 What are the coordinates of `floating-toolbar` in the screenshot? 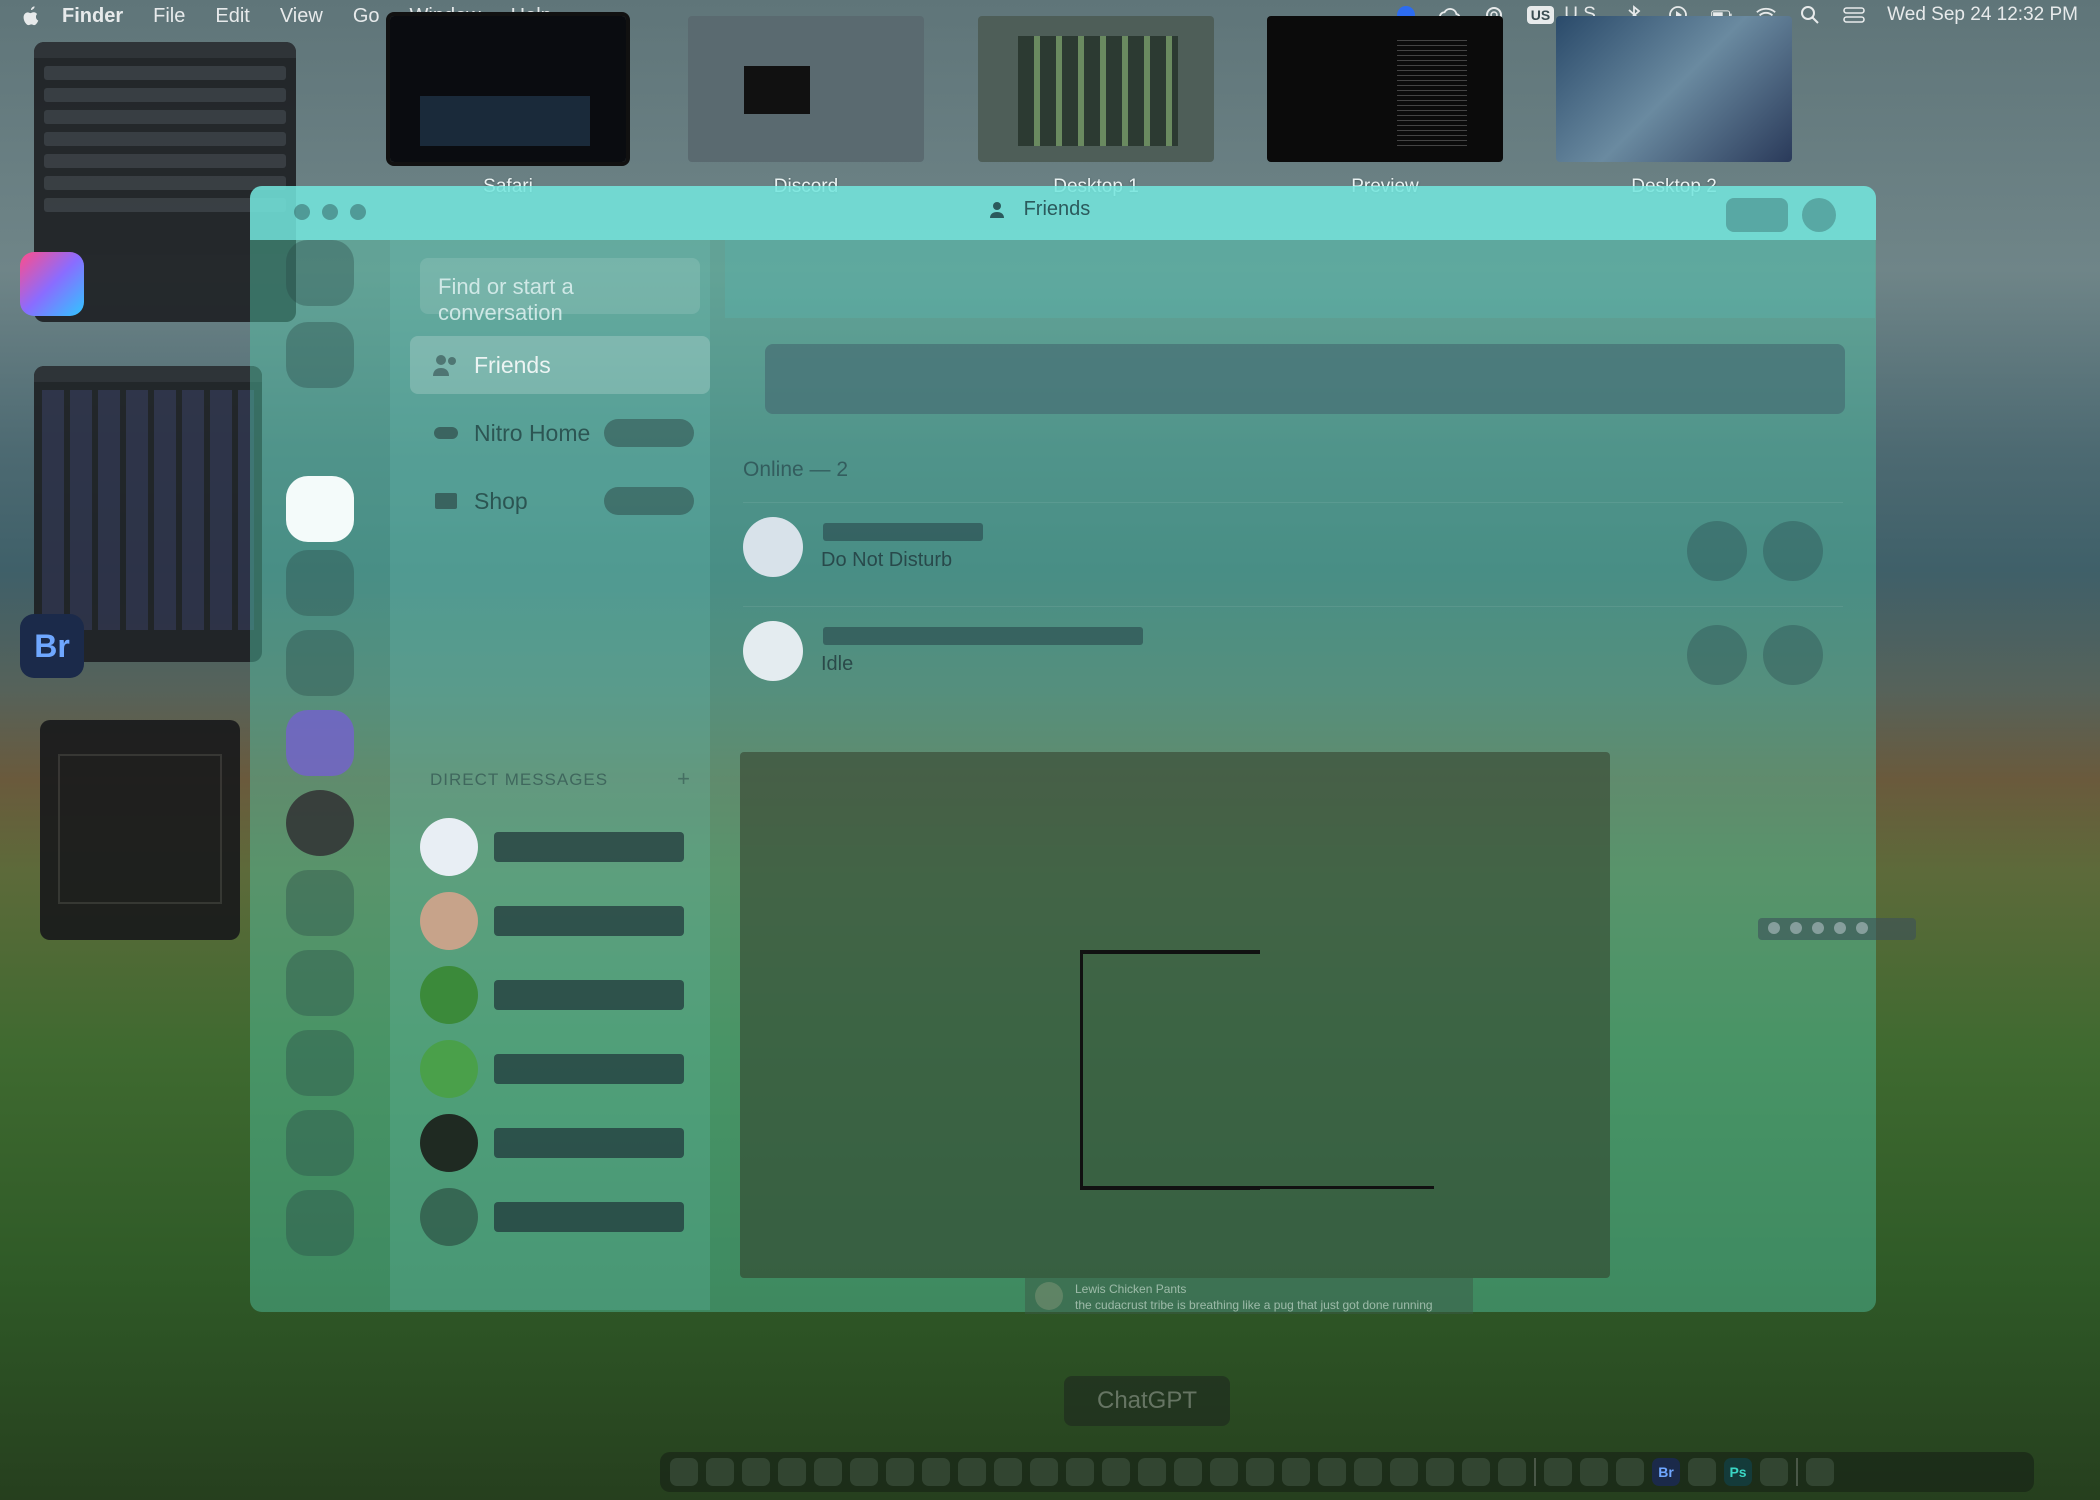 It's located at (1837, 929).